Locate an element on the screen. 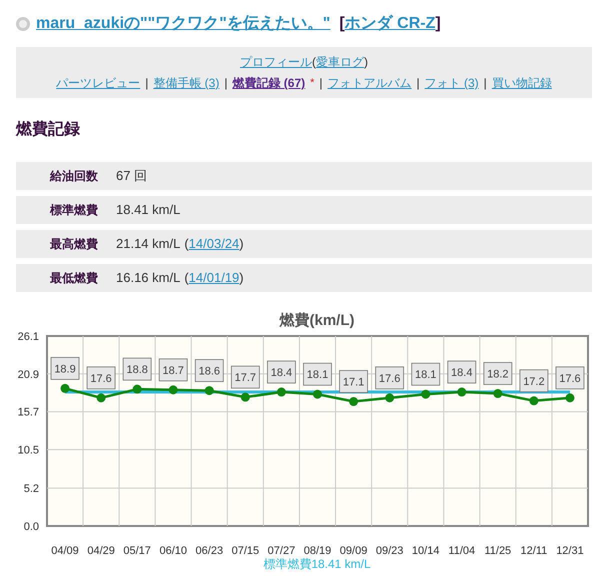 Image resolution: width=608 pixels, height=576 pixels. x-tick-label: 12/31 is located at coordinates (570, 551).